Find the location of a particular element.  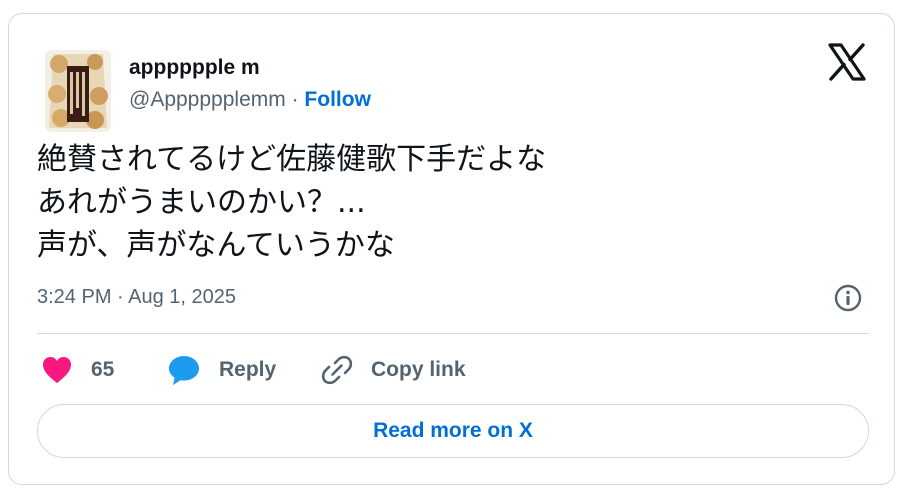

tweet-timestamp: 3:24 PM · Aug 1, 2025 is located at coordinates (136, 297).